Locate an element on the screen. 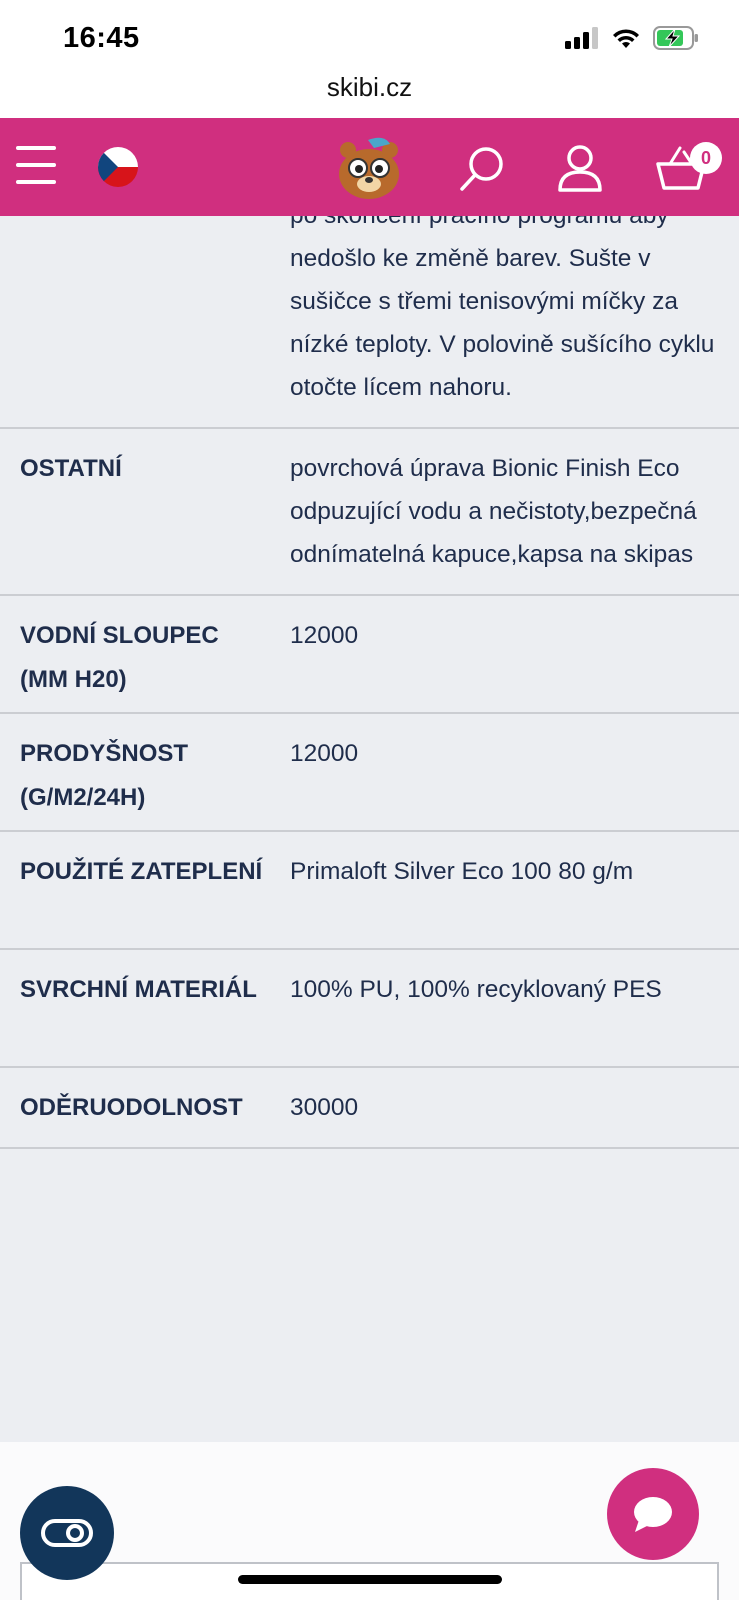  status-bar: 16:45 is located at coordinates (369, 35).